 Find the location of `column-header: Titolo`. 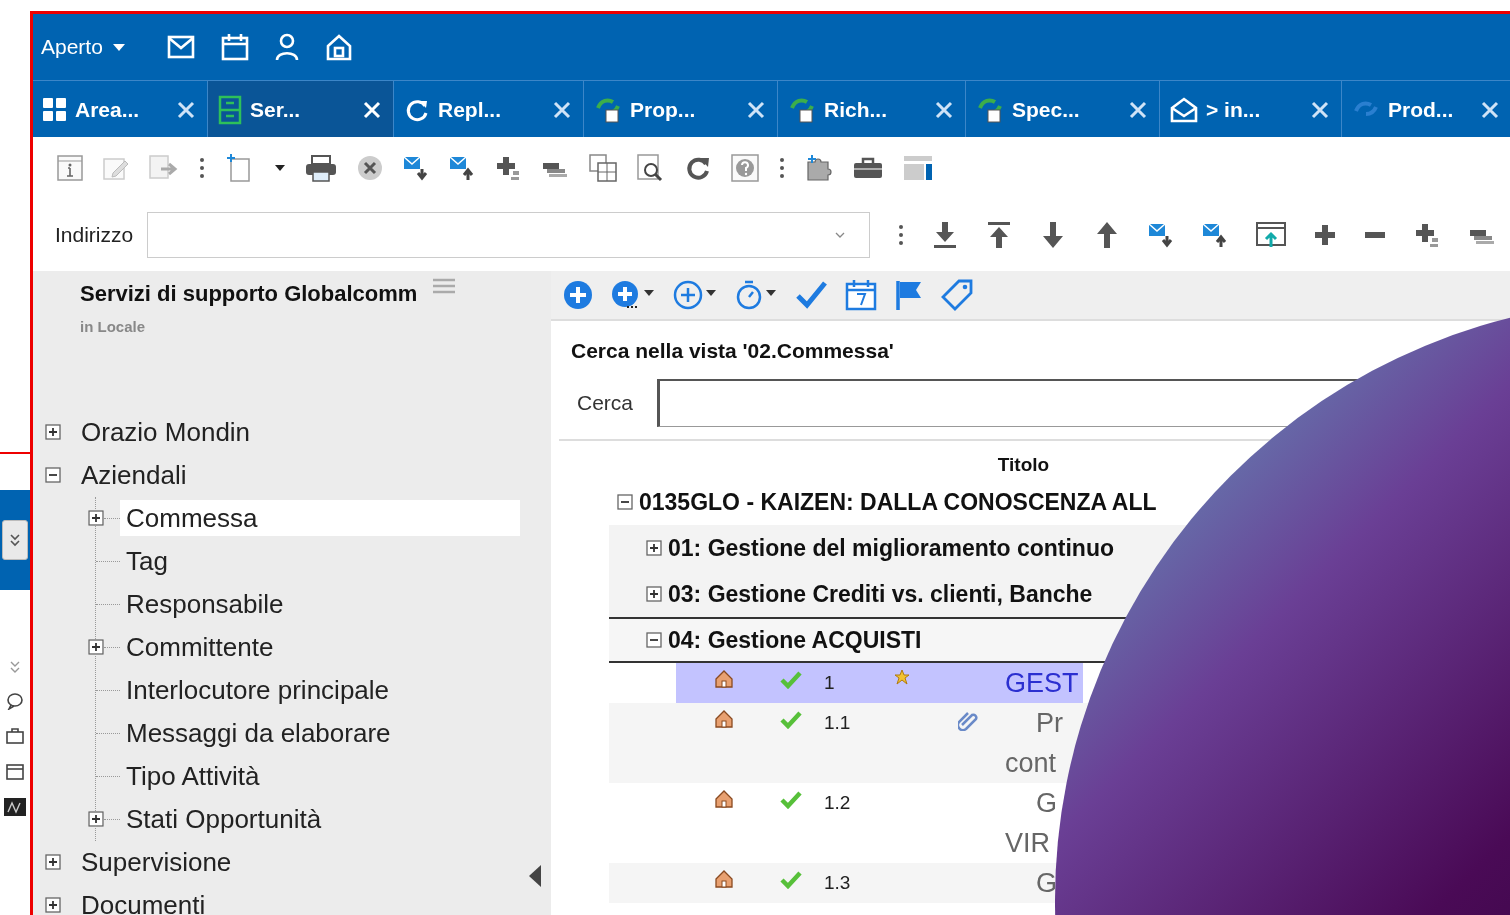

column-header: Titolo is located at coordinates (1023, 464).